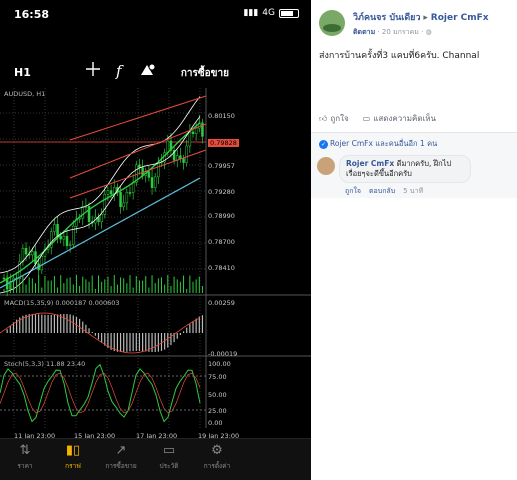  What do you see at coordinates (217, 466) in the screenshot?
I see `tab-label: การตั้งค่า` at bounding box center [217, 466].